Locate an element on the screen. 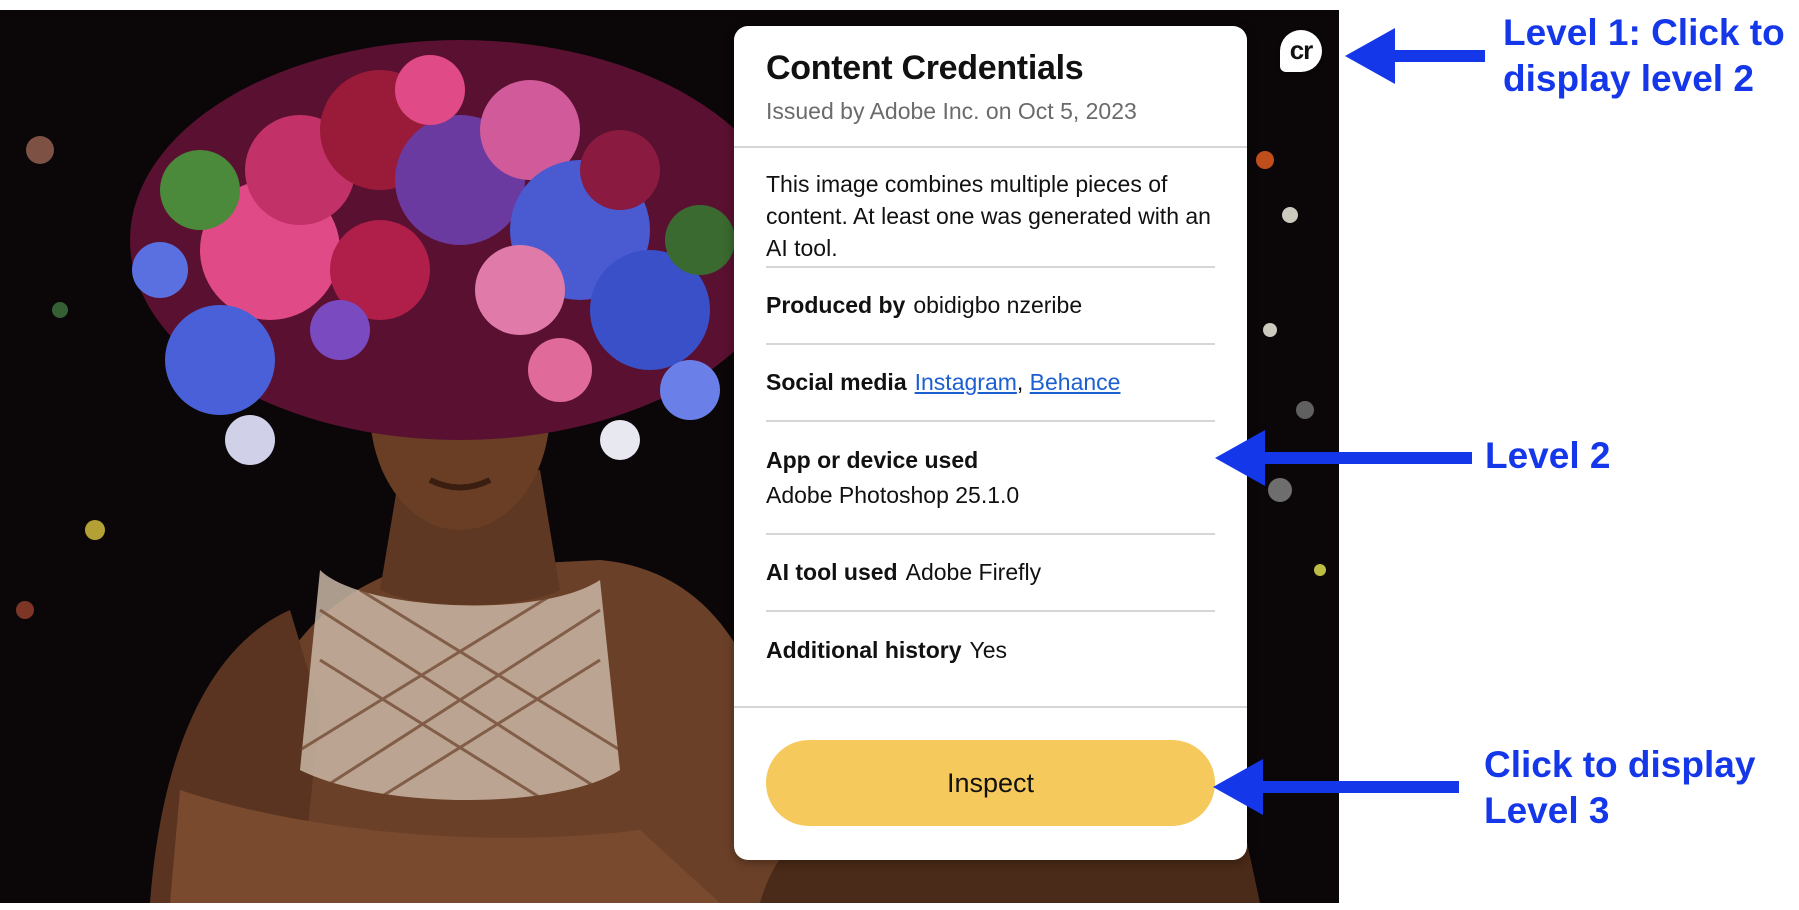 This screenshot has height=910, width=1799. content-credentials-icon: cr is located at coordinates (1301, 50).